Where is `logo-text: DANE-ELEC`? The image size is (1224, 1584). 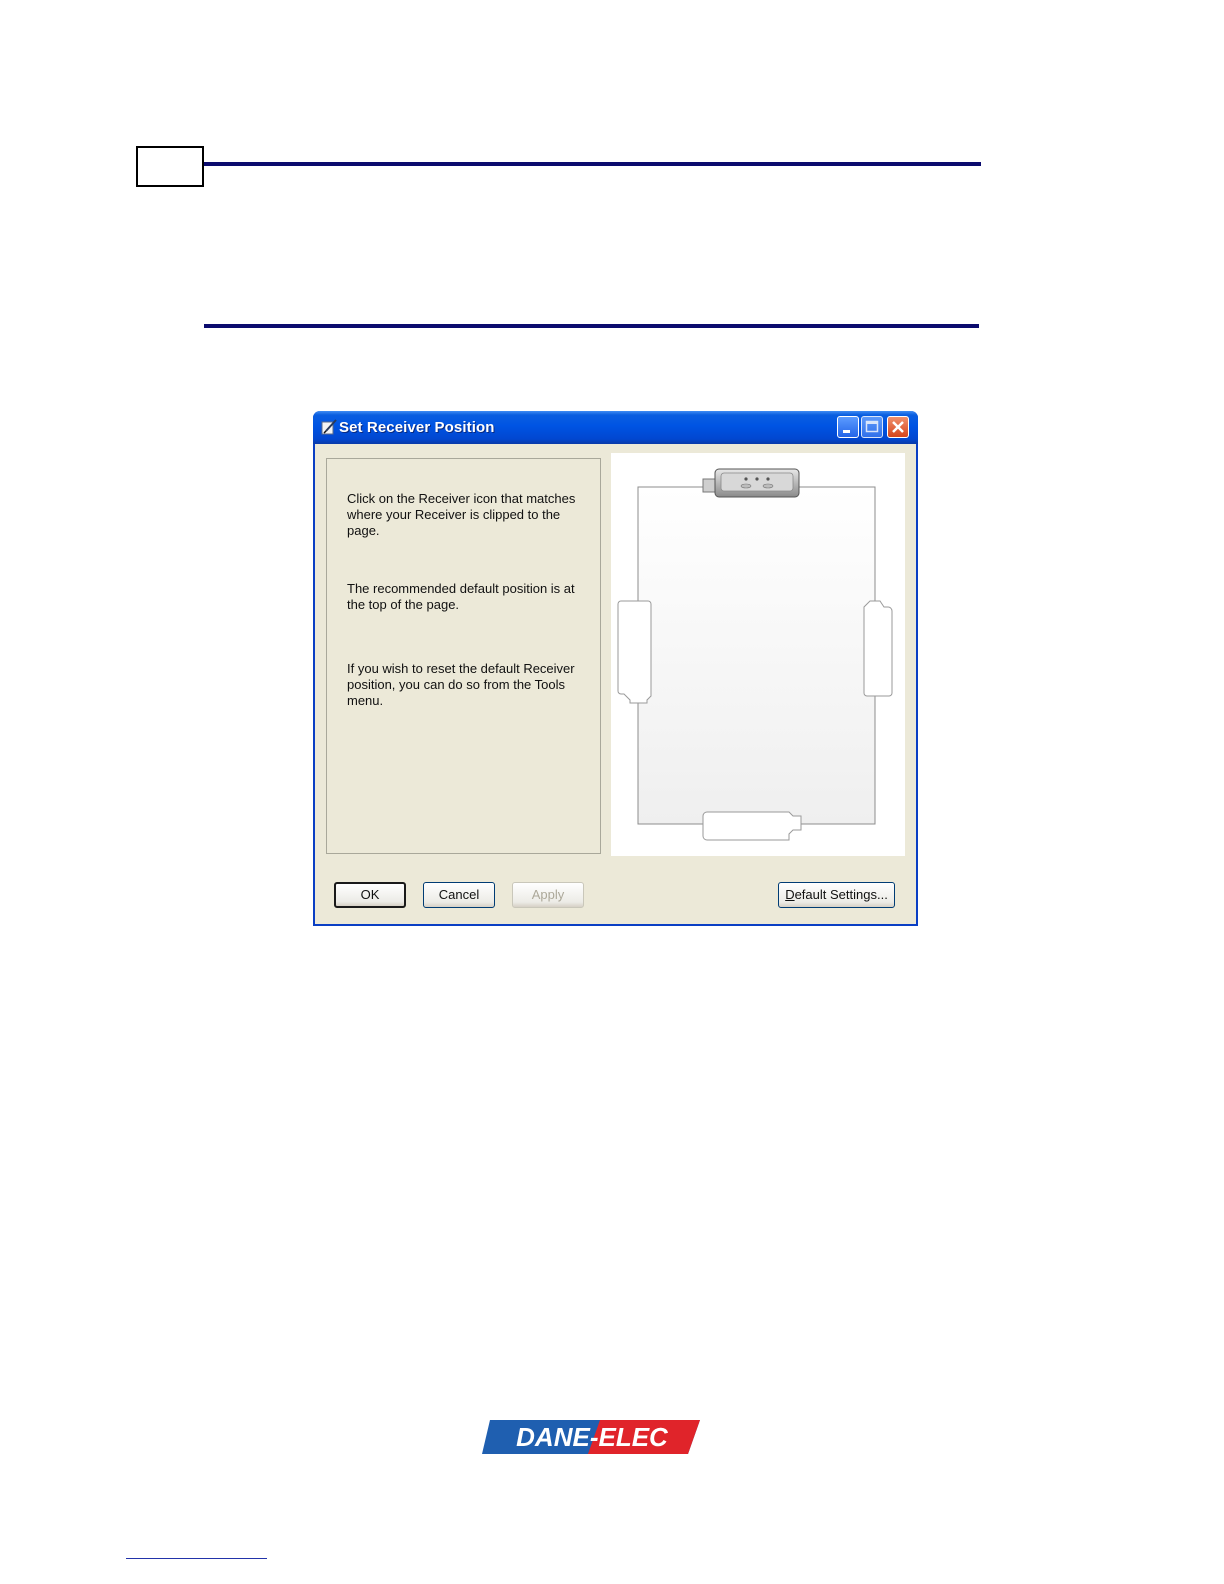
logo-text: DANE-ELEC is located at coordinates (592, 1437).